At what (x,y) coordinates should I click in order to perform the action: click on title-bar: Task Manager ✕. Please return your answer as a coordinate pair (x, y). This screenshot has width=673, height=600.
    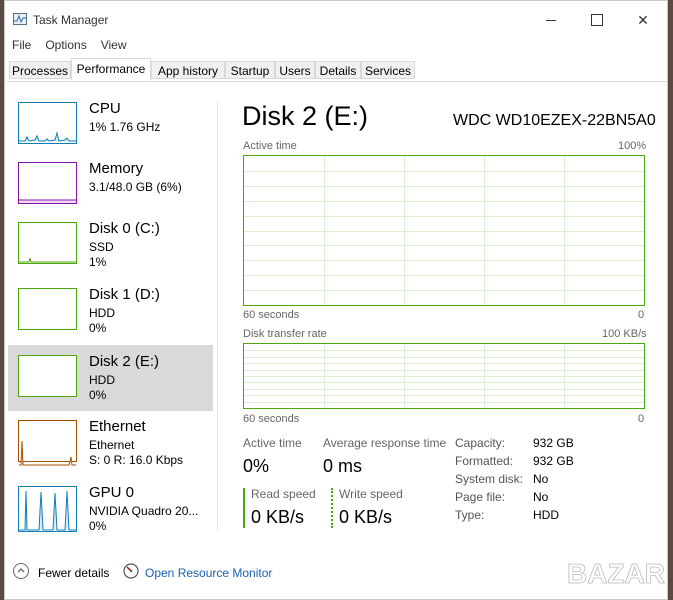
    Looking at the image, I should click on (336, 19).